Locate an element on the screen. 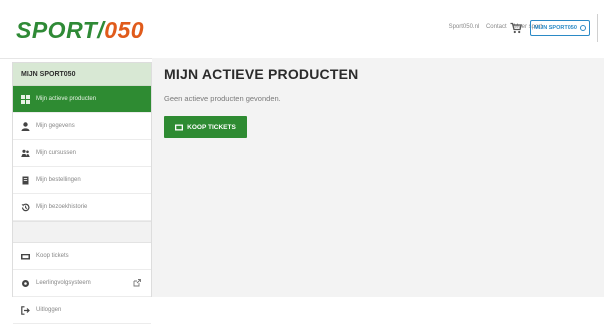  logo-number: 050 is located at coordinates (124, 30).